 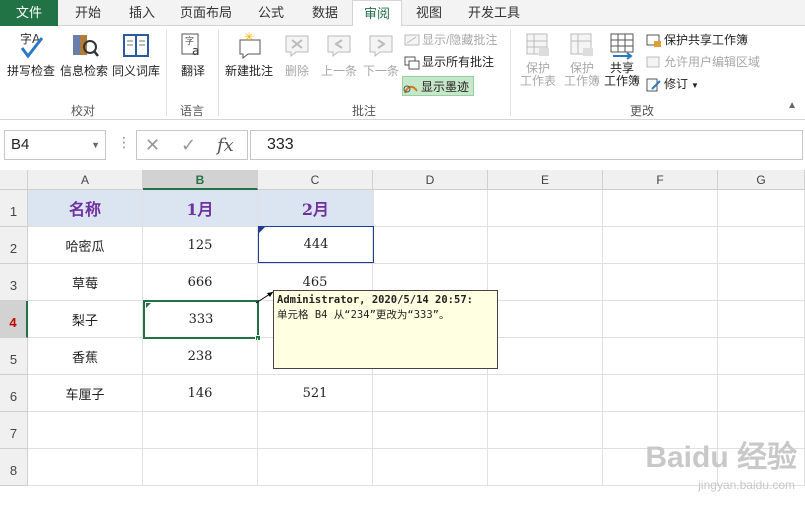 I want to click on row-header-4: 4, so click(x=14, y=319).